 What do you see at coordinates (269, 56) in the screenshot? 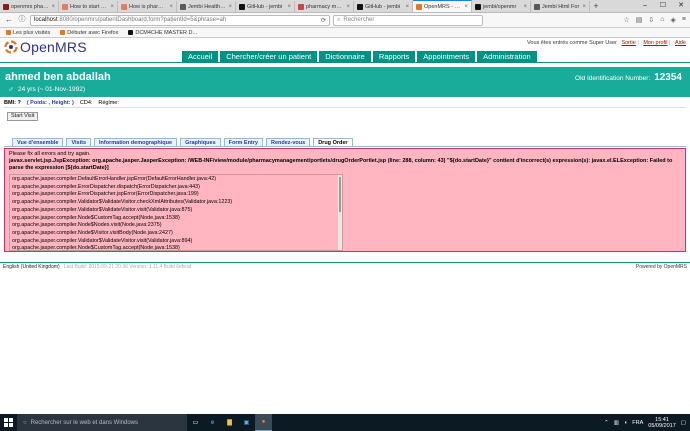
I see `menu-find-patient: Chercher/créer un patient` at bounding box center [269, 56].